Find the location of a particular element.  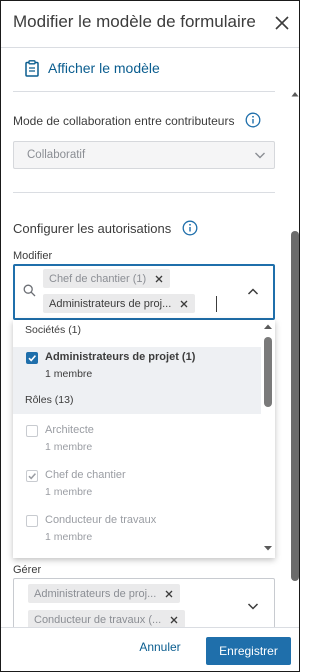

checkbox-disabled-checked is located at coordinates (32, 476).